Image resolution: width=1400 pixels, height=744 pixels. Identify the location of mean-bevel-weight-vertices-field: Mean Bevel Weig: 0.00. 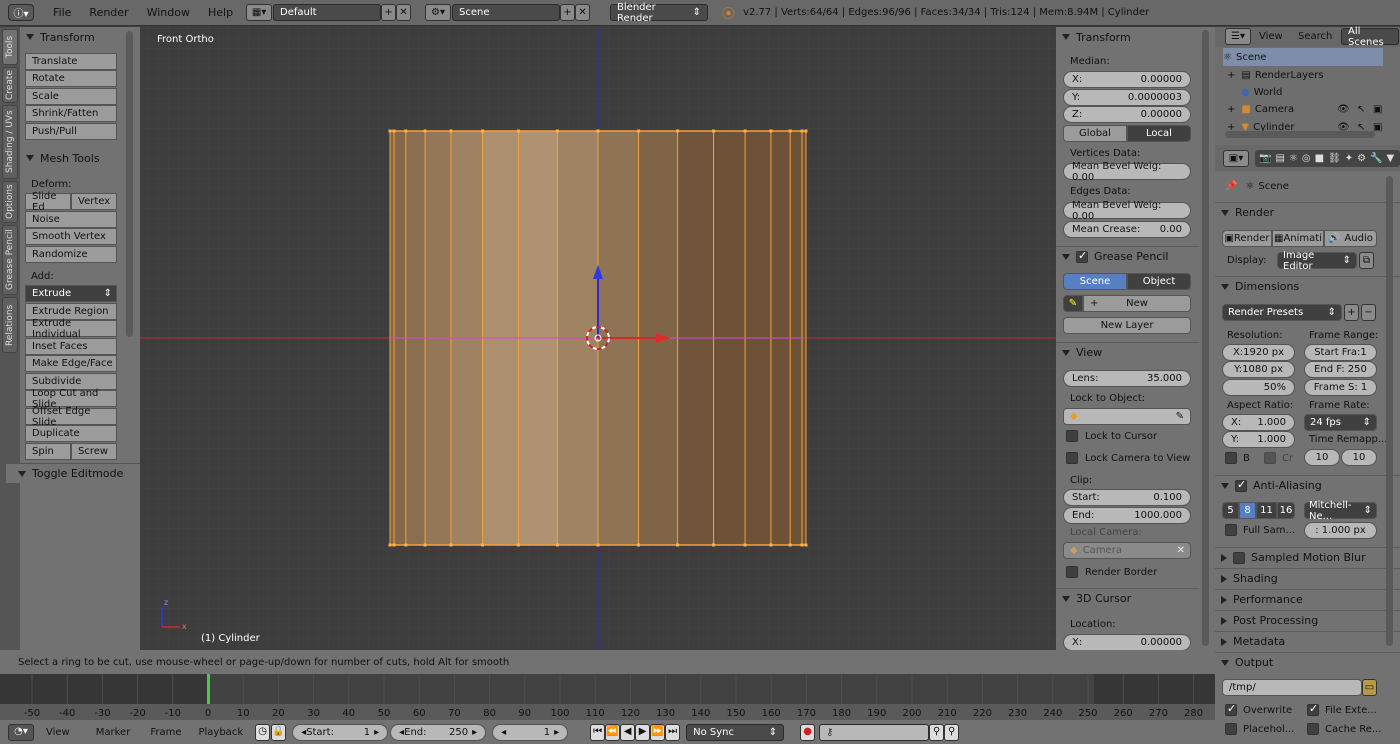
(1127, 172).